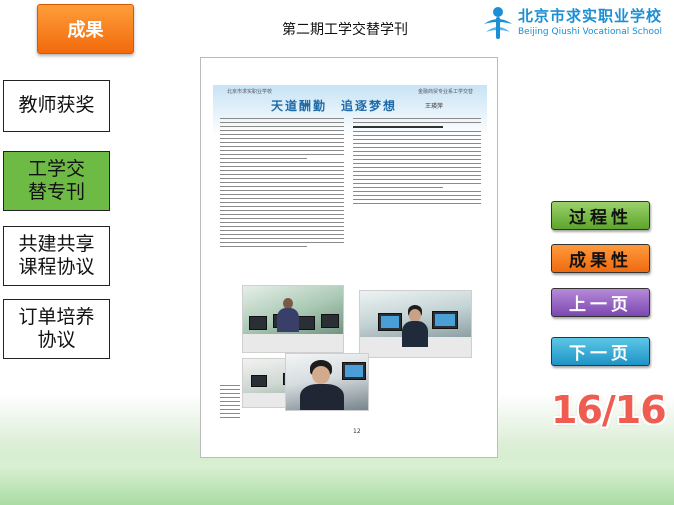  I want to click on sidebar-item-label: 共建共享课程协议, so click(56, 255).